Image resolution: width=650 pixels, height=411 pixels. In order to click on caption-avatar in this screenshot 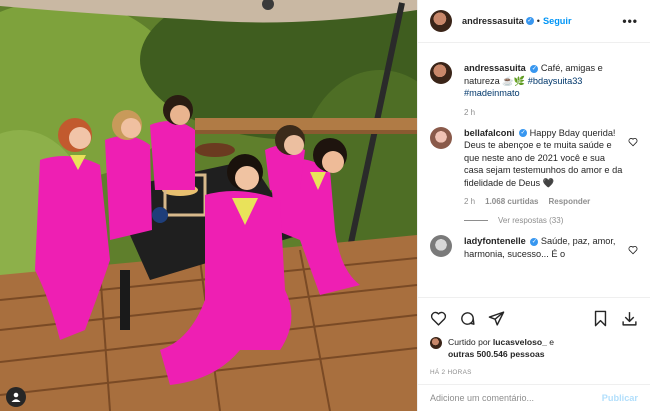, I will do `click(441, 73)`.